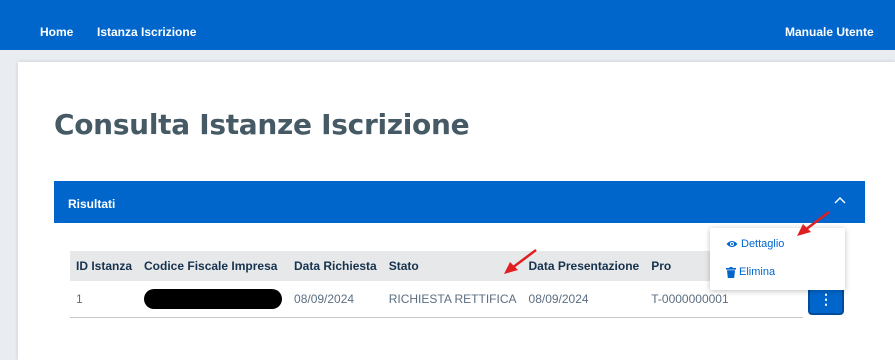  I want to click on menu-item-elimina: Elimina, so click(750, 272).